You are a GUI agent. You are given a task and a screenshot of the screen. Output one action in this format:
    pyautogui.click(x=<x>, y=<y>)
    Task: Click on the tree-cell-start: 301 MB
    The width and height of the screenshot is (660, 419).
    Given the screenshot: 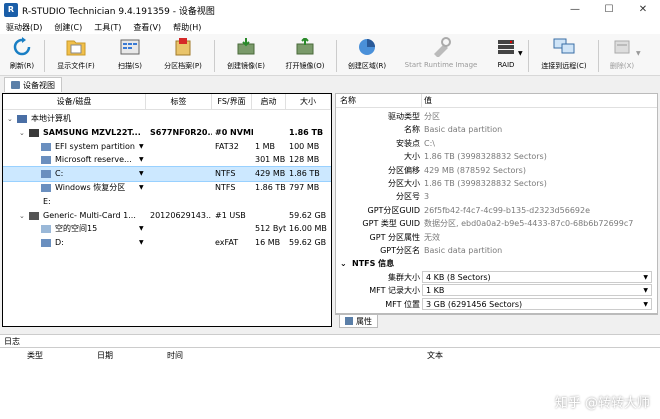 What is the action you would take?
    pyautogui.click(x=270, y=160)
    